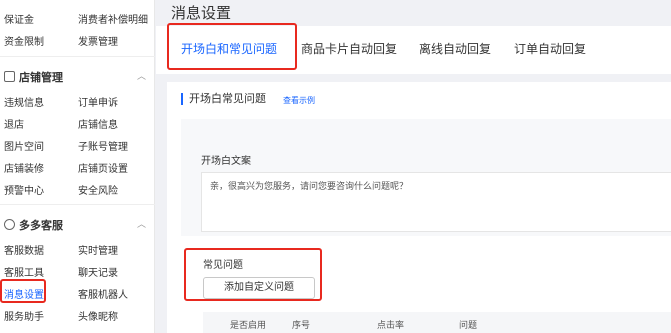 The image size is (671, 333). What do you see at coordinates (24, 249) in the screenshot?
I see `sidebar-item-cs-data: 客服数据` at bounding box center [24, 249].